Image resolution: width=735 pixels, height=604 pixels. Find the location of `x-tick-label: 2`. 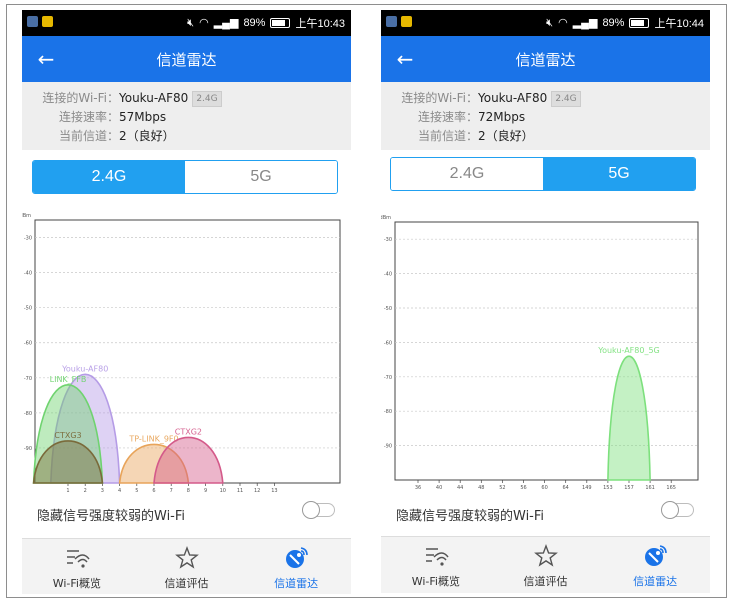

x-tick-label: 2 is located at coordinates (85, 490).